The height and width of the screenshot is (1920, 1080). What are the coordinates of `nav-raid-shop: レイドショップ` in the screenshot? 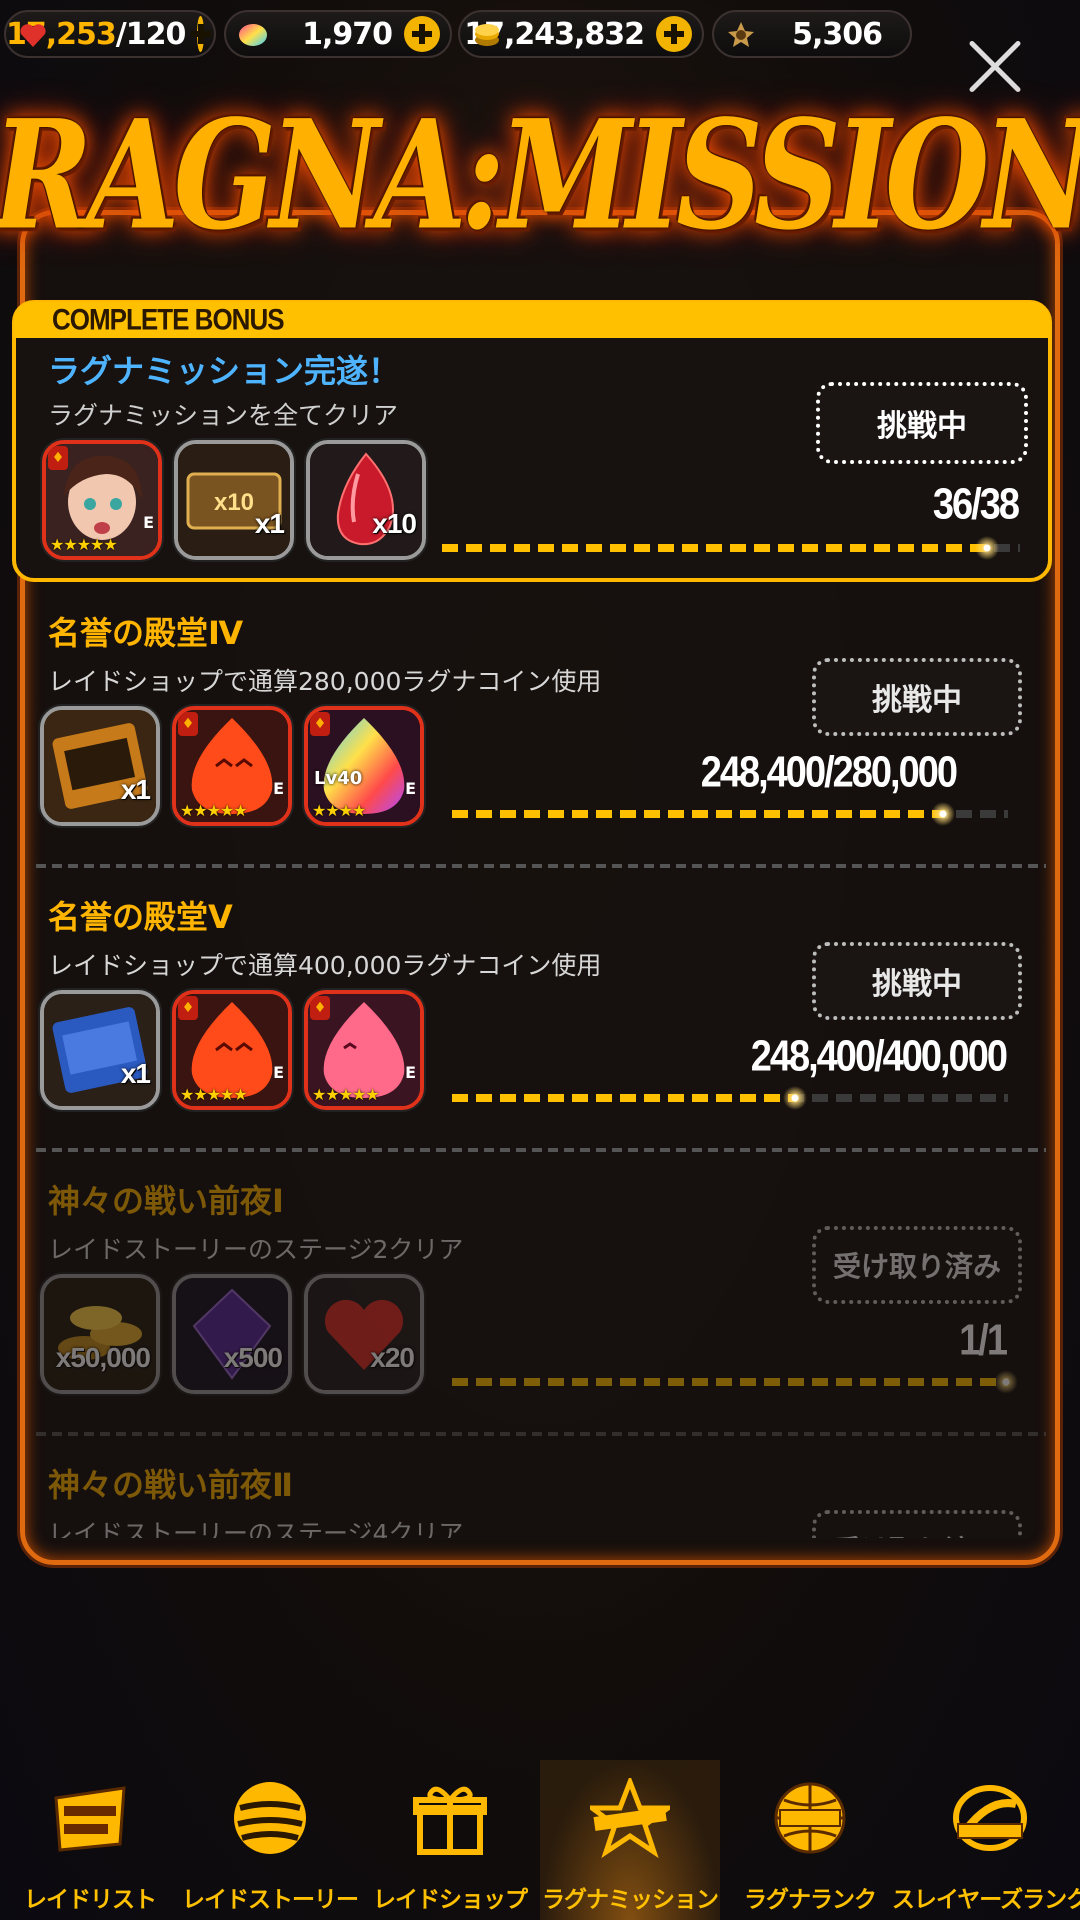 It's located at (450, 1840).